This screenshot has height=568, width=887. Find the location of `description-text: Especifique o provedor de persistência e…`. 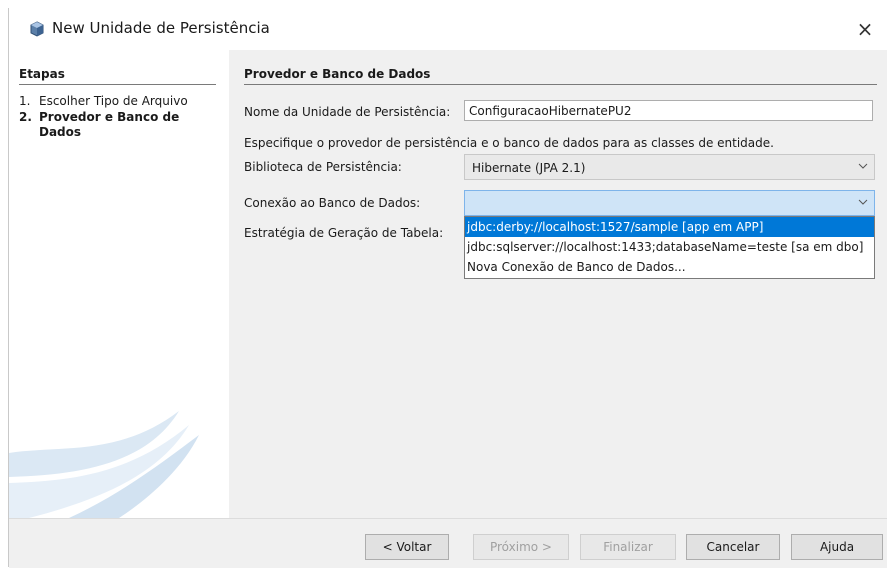

description-text: Especifique o provedor de persistência e… is located at coordinates (509, 143).